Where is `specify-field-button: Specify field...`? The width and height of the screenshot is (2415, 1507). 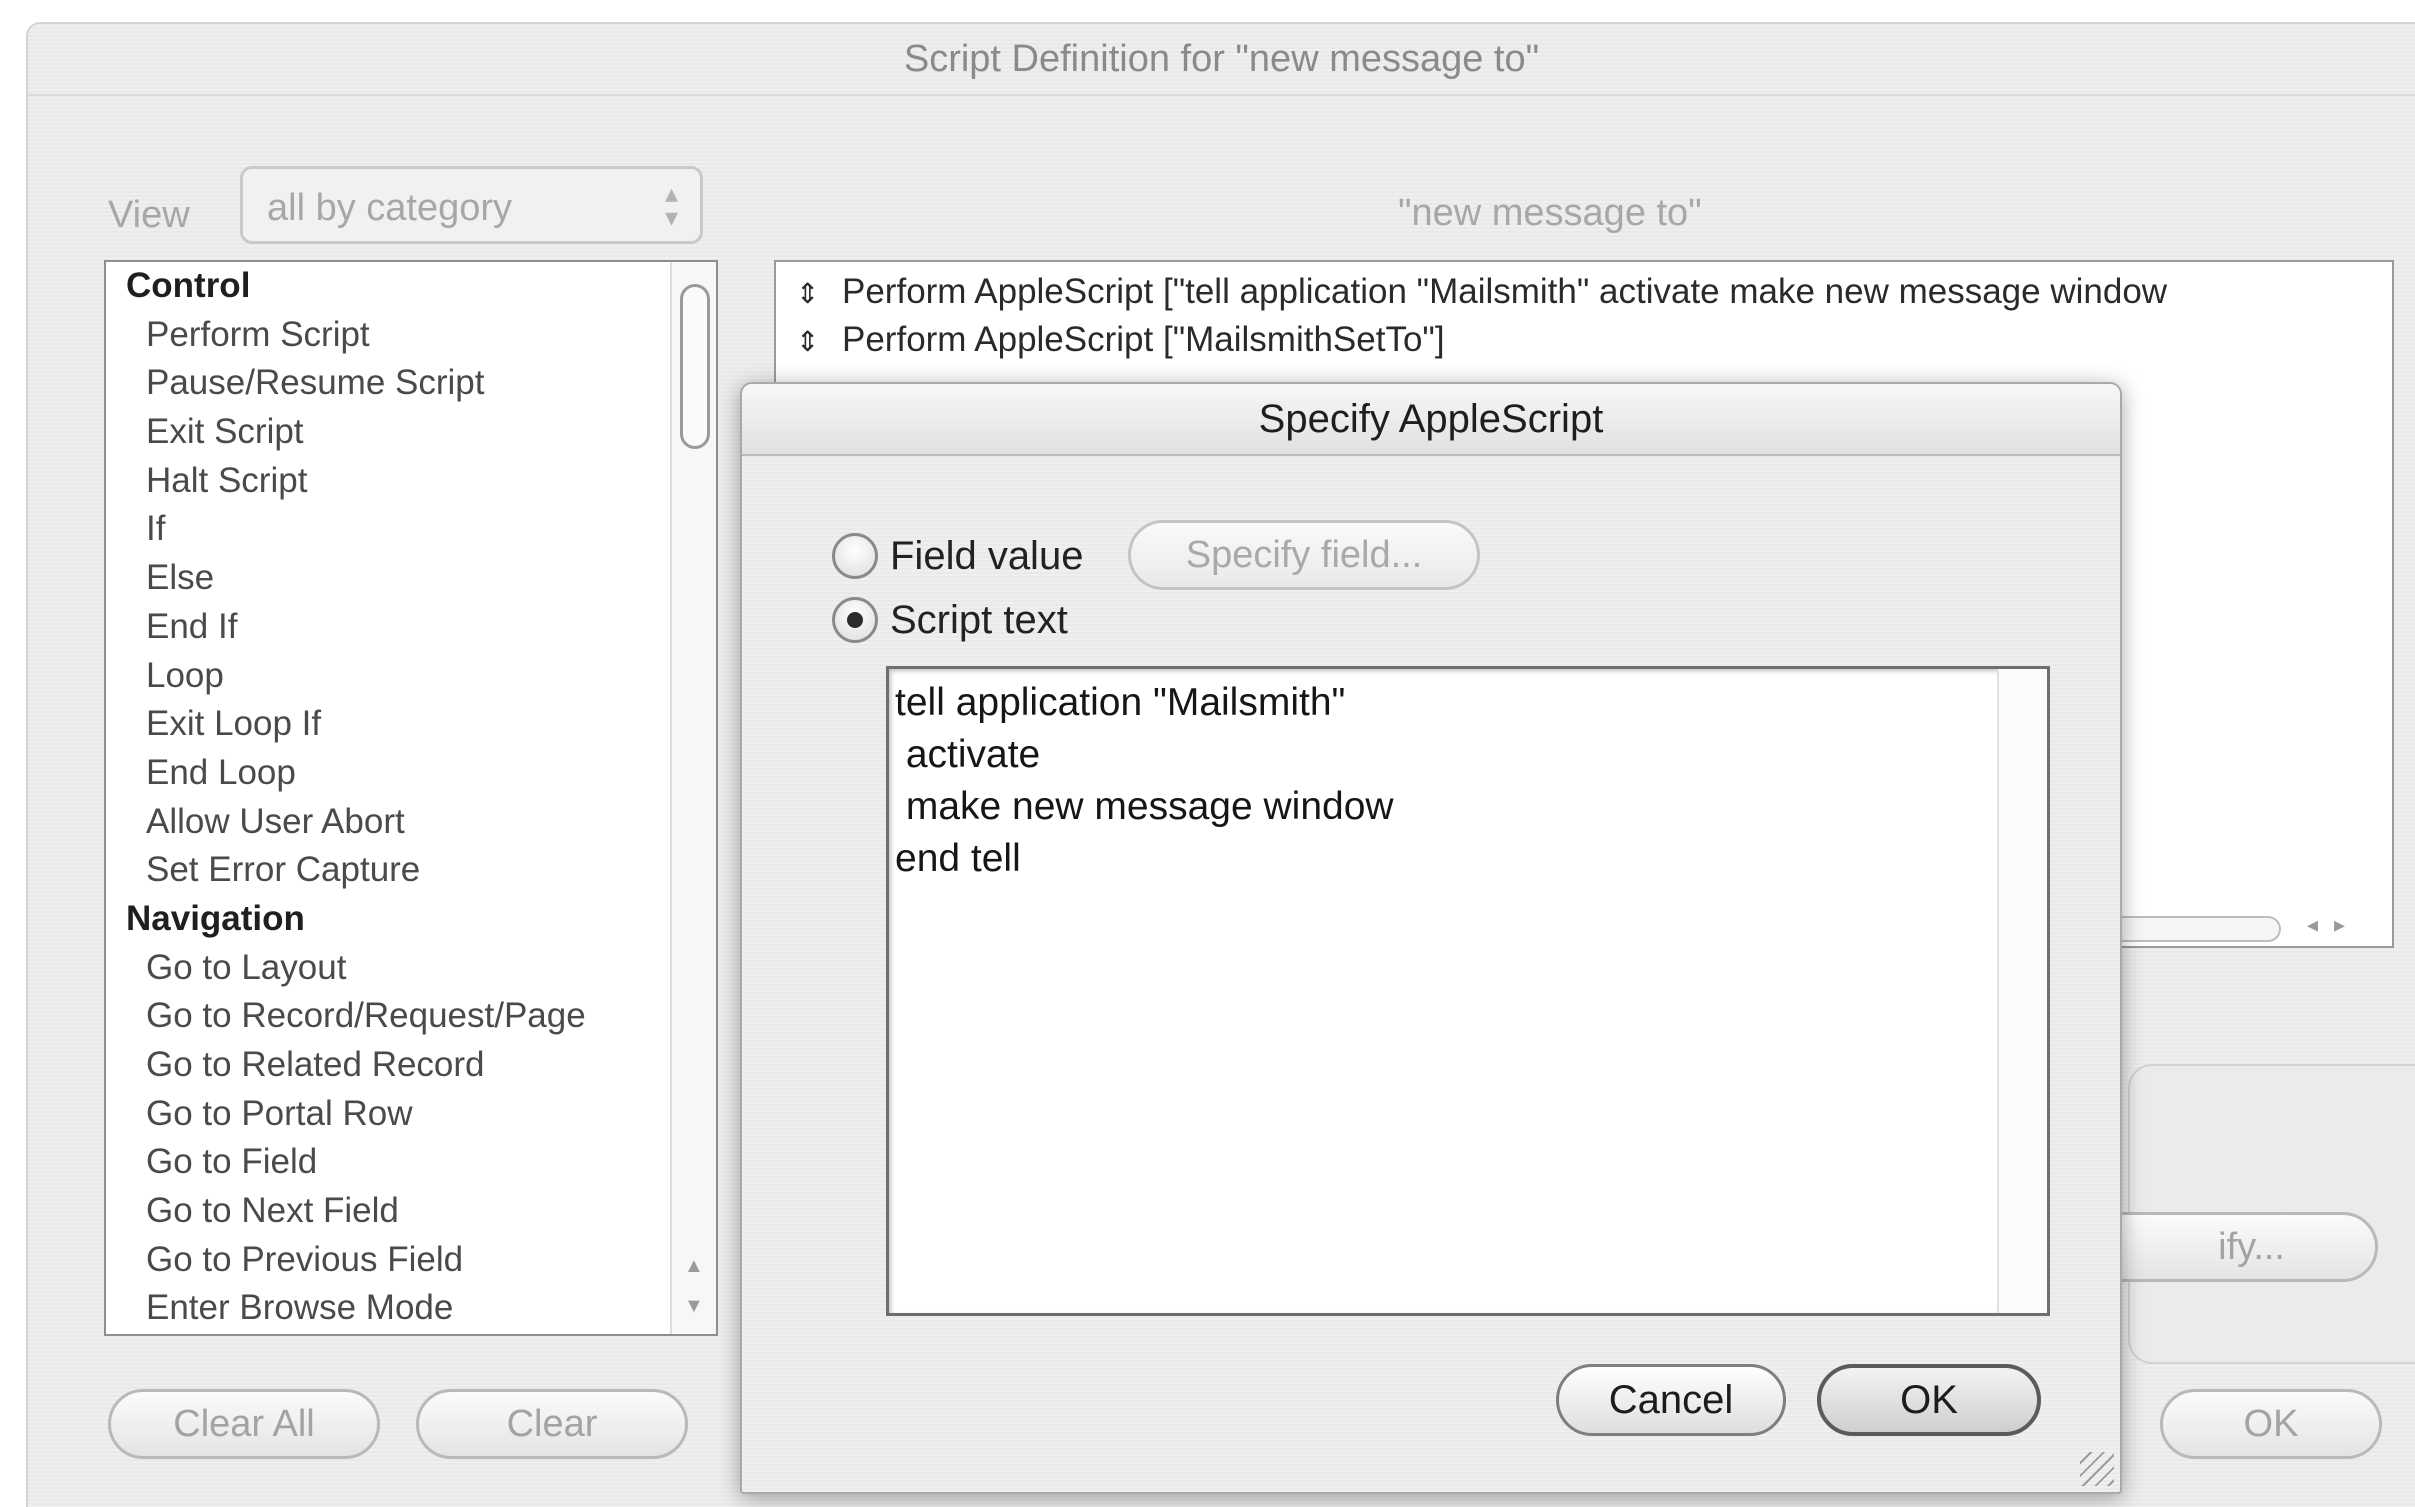 specify-field-button: Specify field... is located at coordinates (1304, 555).